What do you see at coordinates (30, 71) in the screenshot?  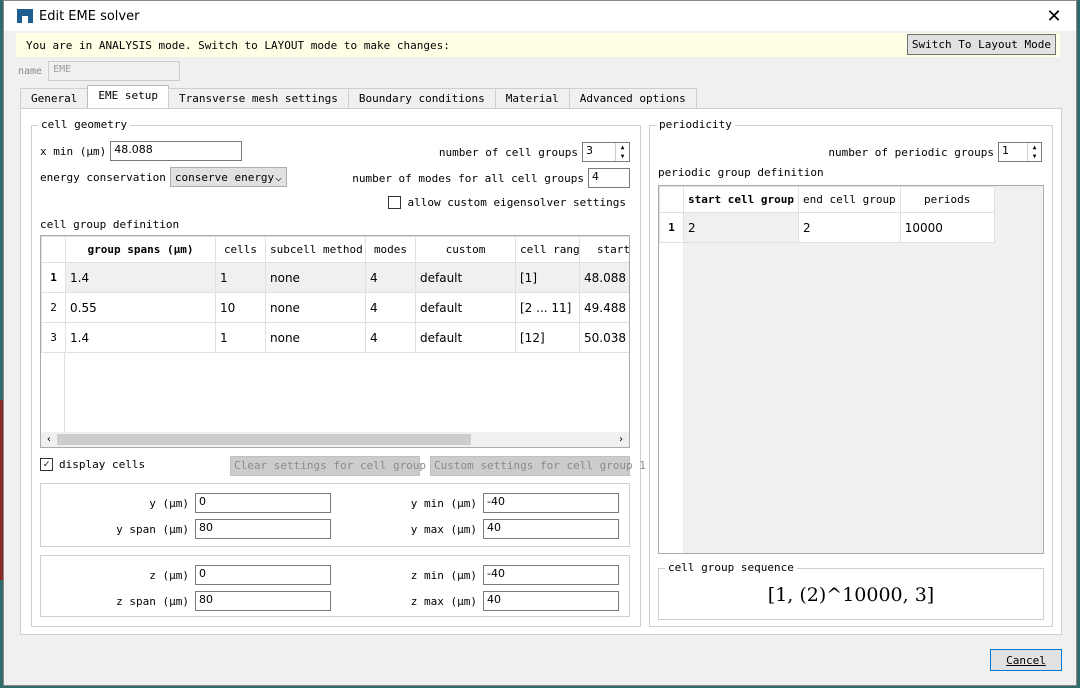 I see `name-label: name` at bounding box center [30, 71].